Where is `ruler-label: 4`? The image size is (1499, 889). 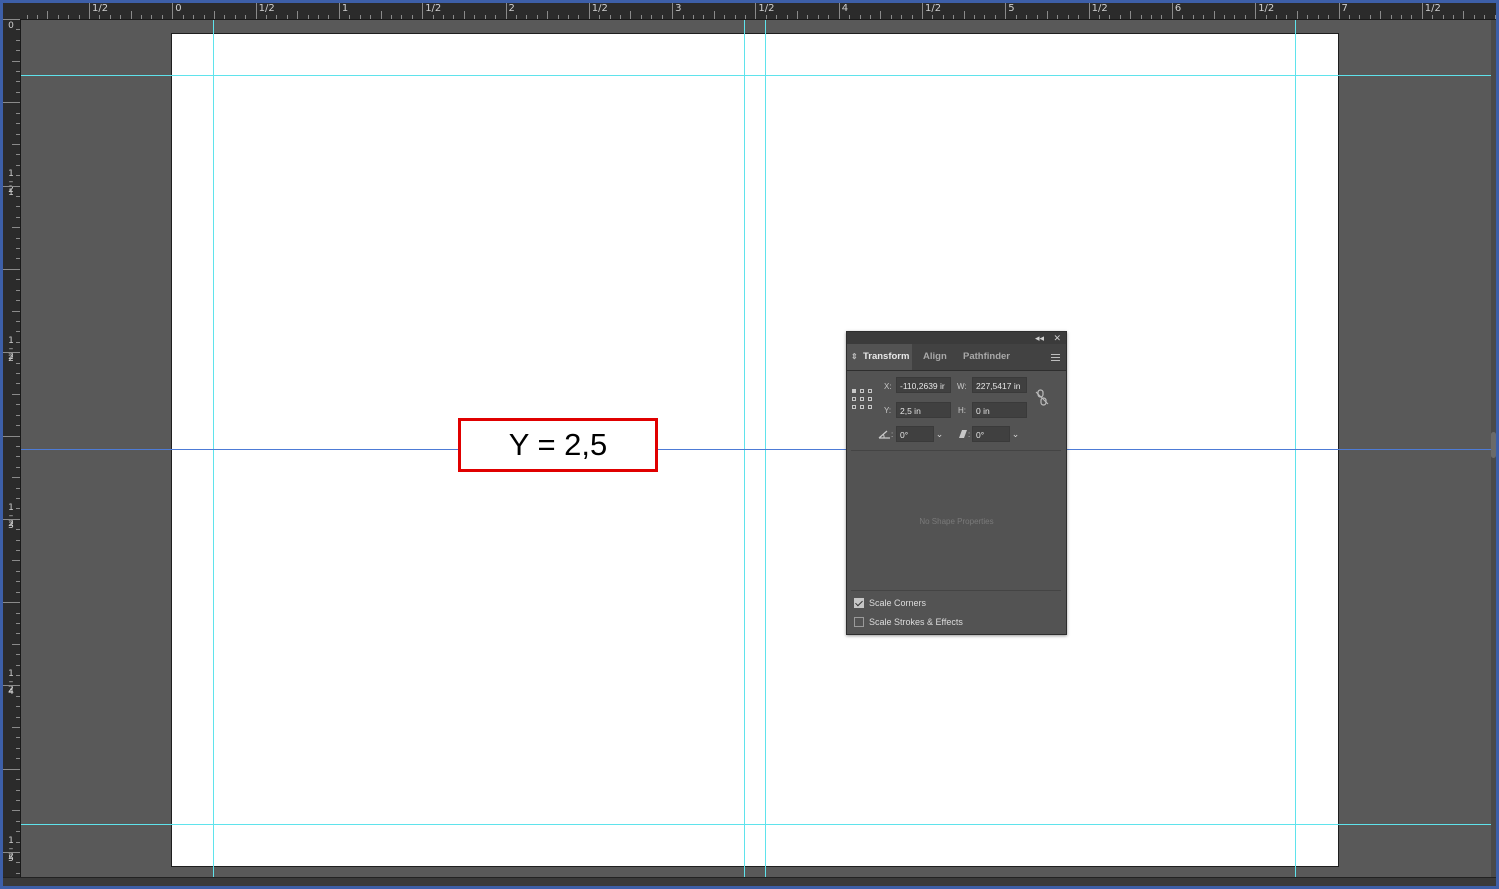 ruler-label: 4 is located at coordinates (845, 8).